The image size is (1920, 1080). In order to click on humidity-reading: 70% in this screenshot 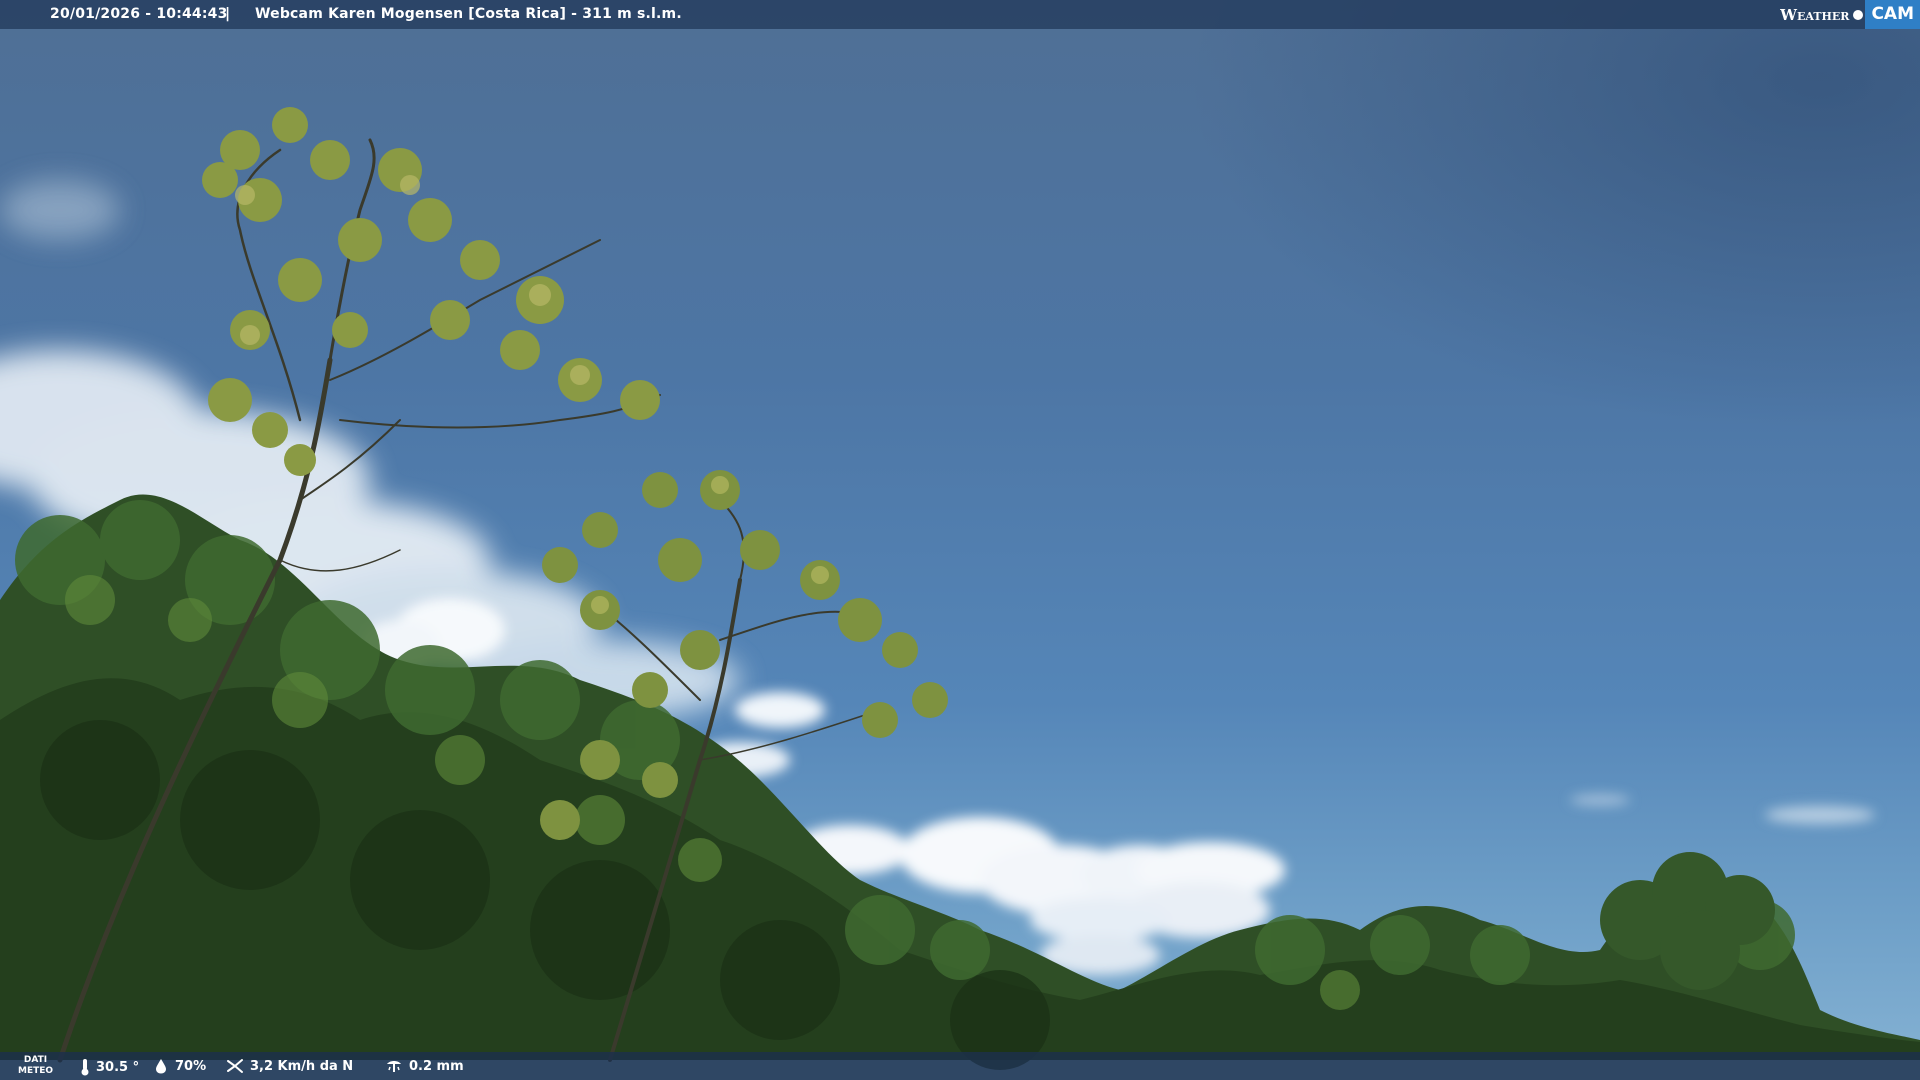, I will do `click(179, 1066)`.